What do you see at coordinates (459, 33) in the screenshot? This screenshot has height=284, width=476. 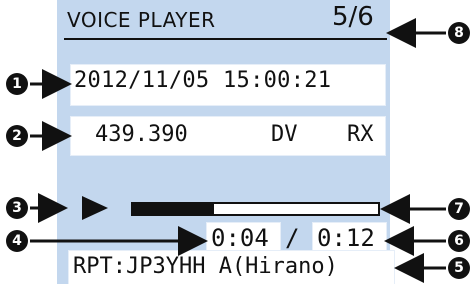 I see `callout-8: 8` at bounding box center [459, 33].